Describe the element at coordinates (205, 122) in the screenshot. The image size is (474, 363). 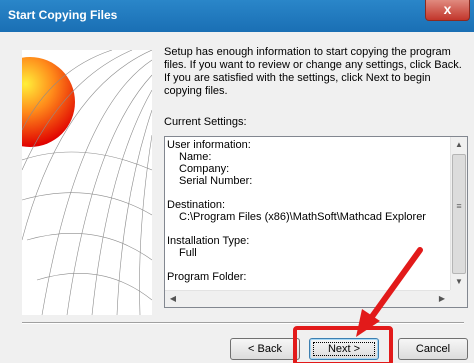
I see `current-settings-label: Current Settings:` at that location.